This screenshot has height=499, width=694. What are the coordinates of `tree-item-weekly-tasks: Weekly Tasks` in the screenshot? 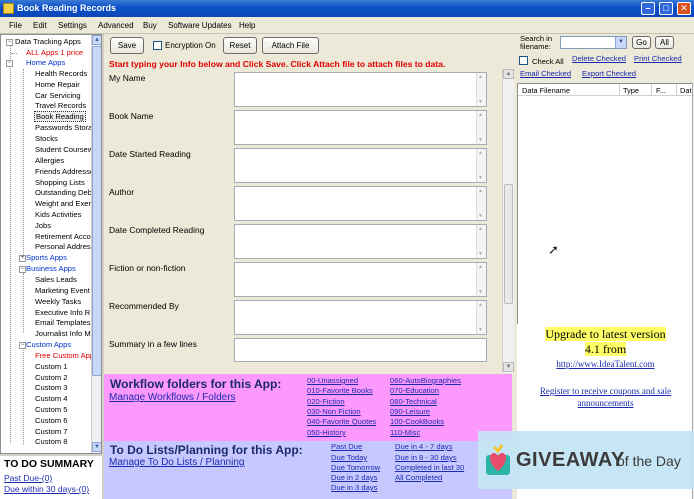 It's located at (58, 301).